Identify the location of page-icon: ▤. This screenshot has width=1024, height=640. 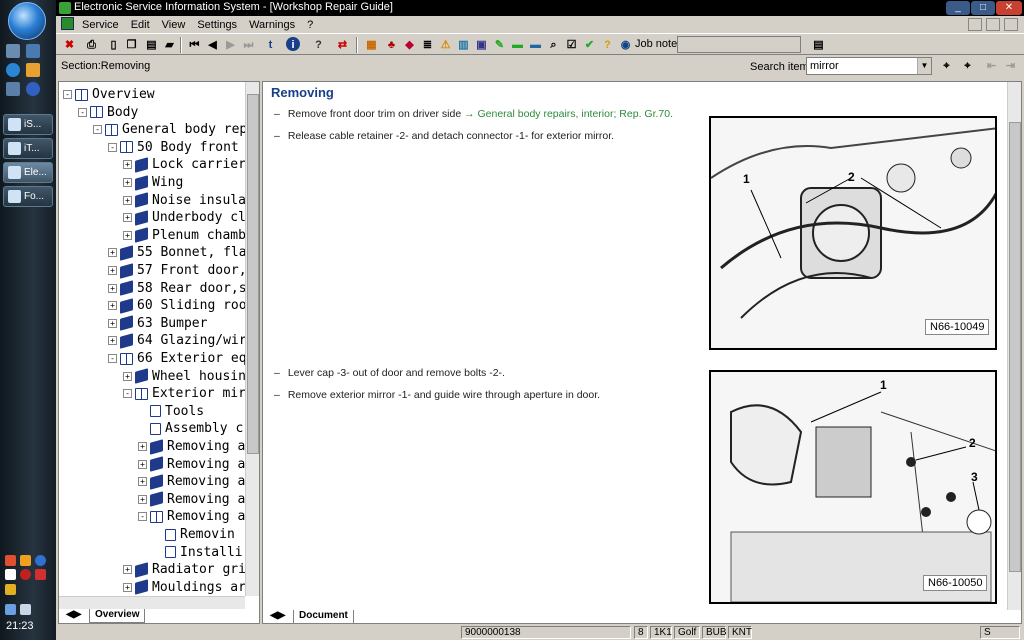
(151, 45).